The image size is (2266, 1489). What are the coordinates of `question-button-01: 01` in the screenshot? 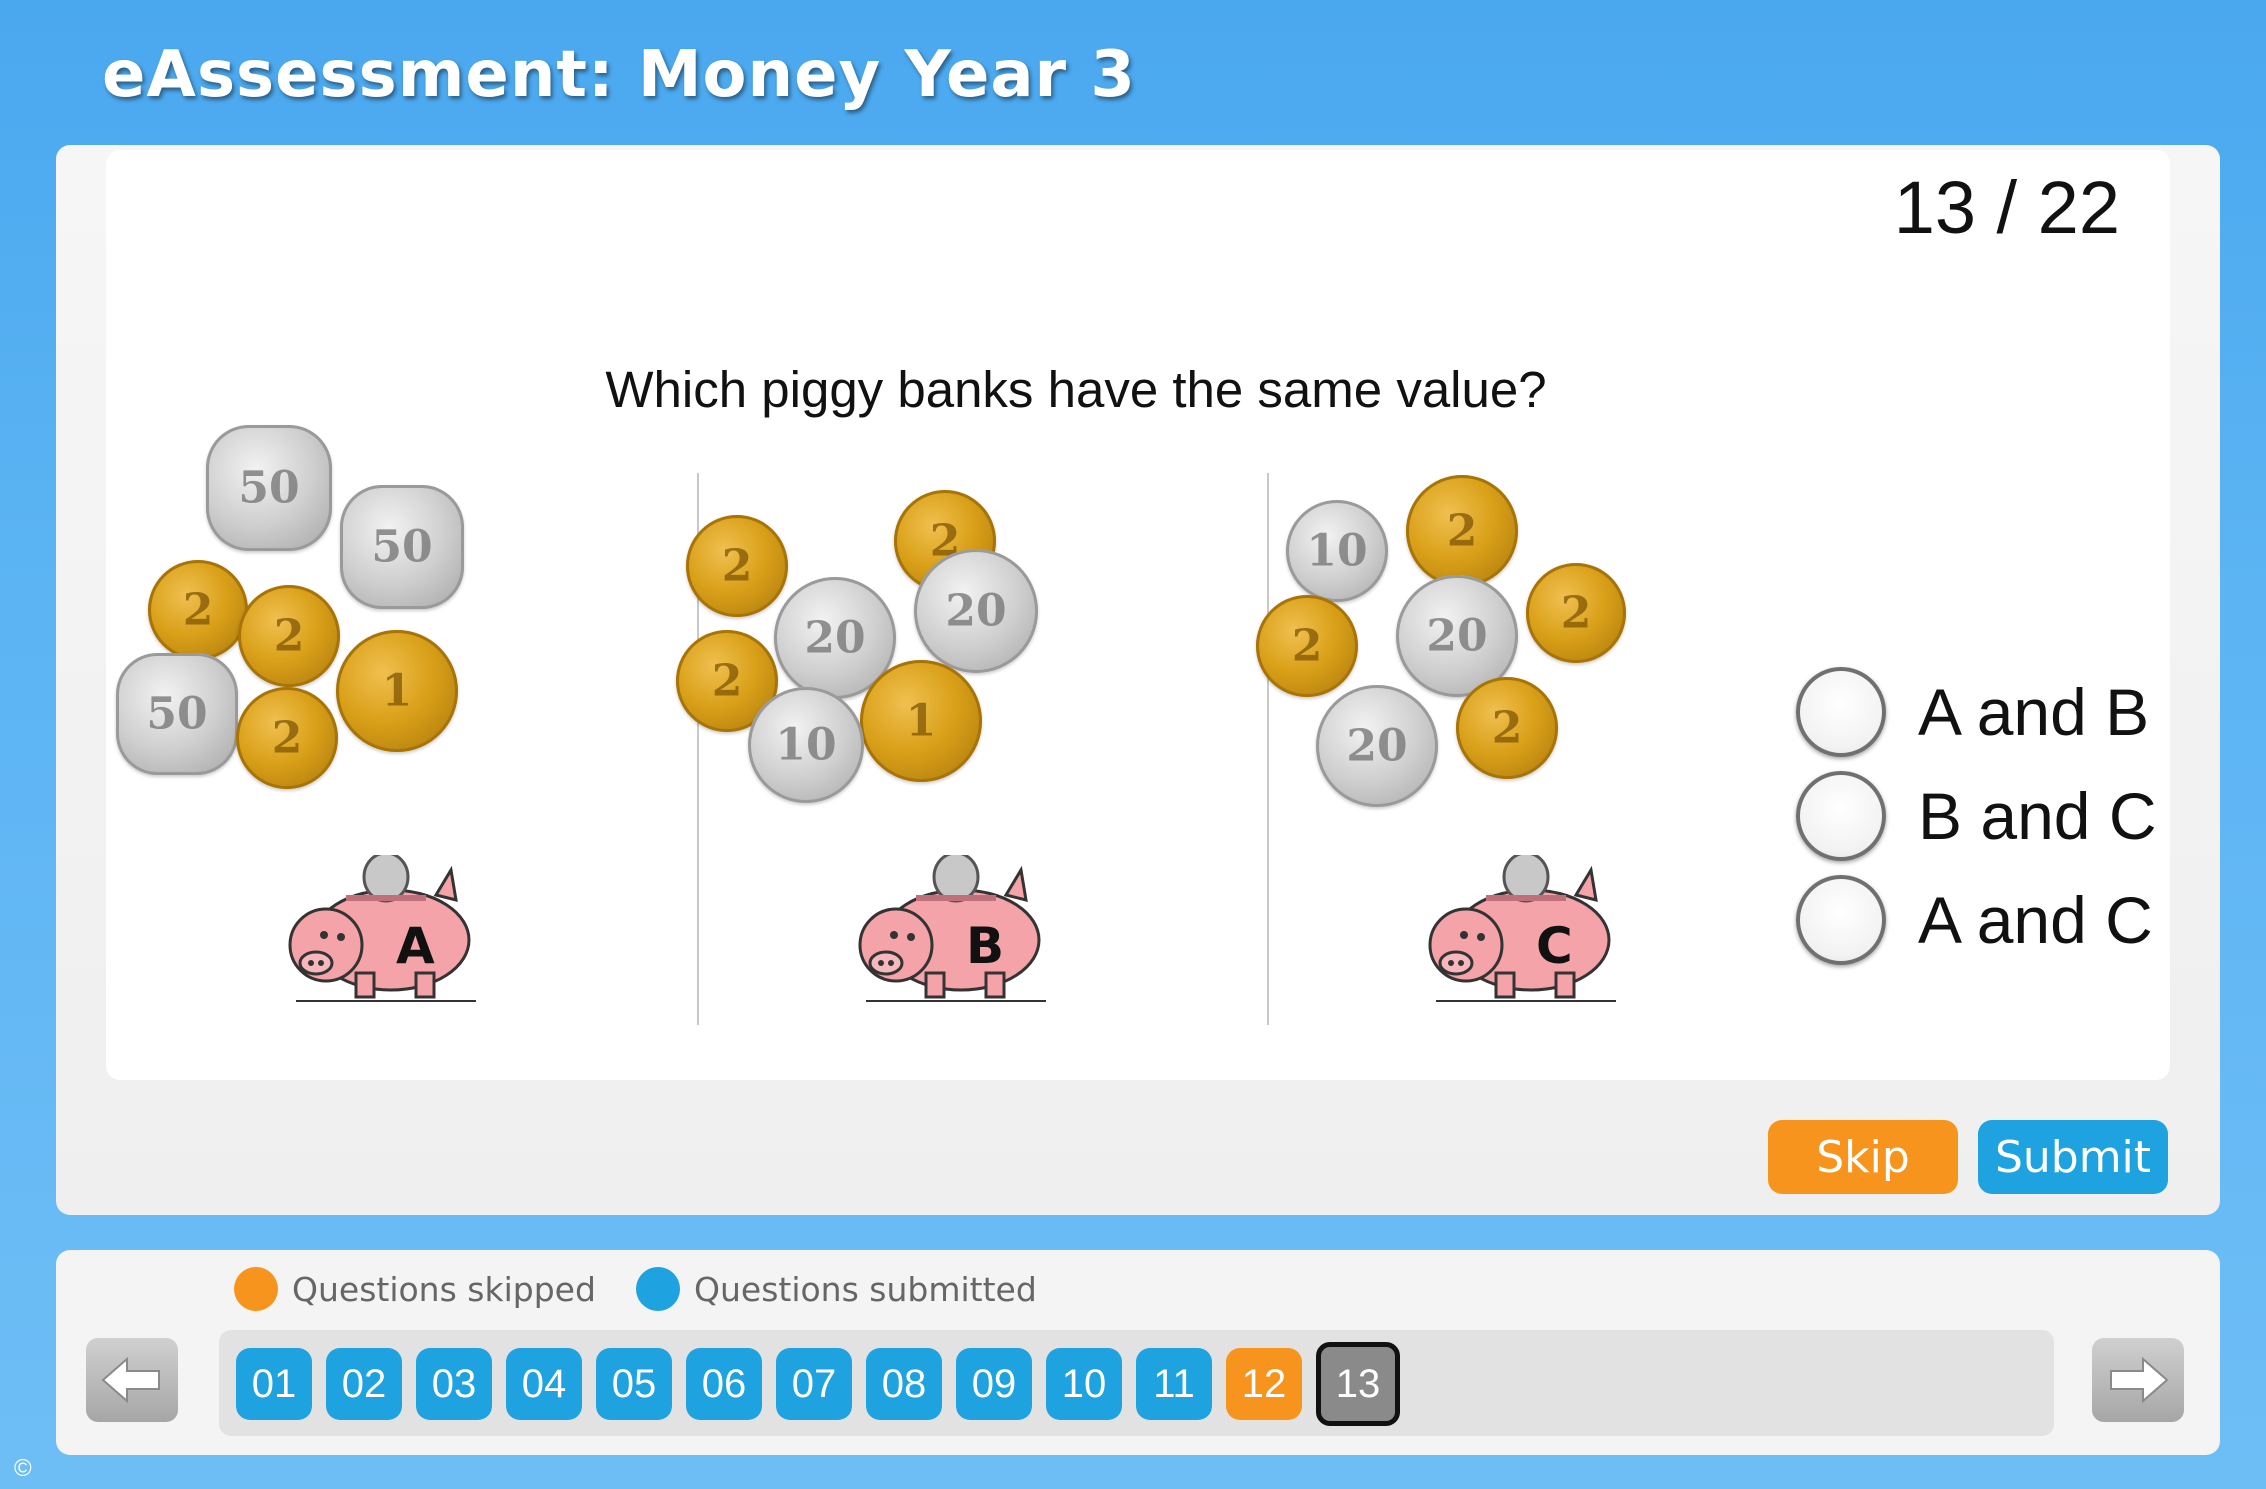 It's located at (274, 1384).